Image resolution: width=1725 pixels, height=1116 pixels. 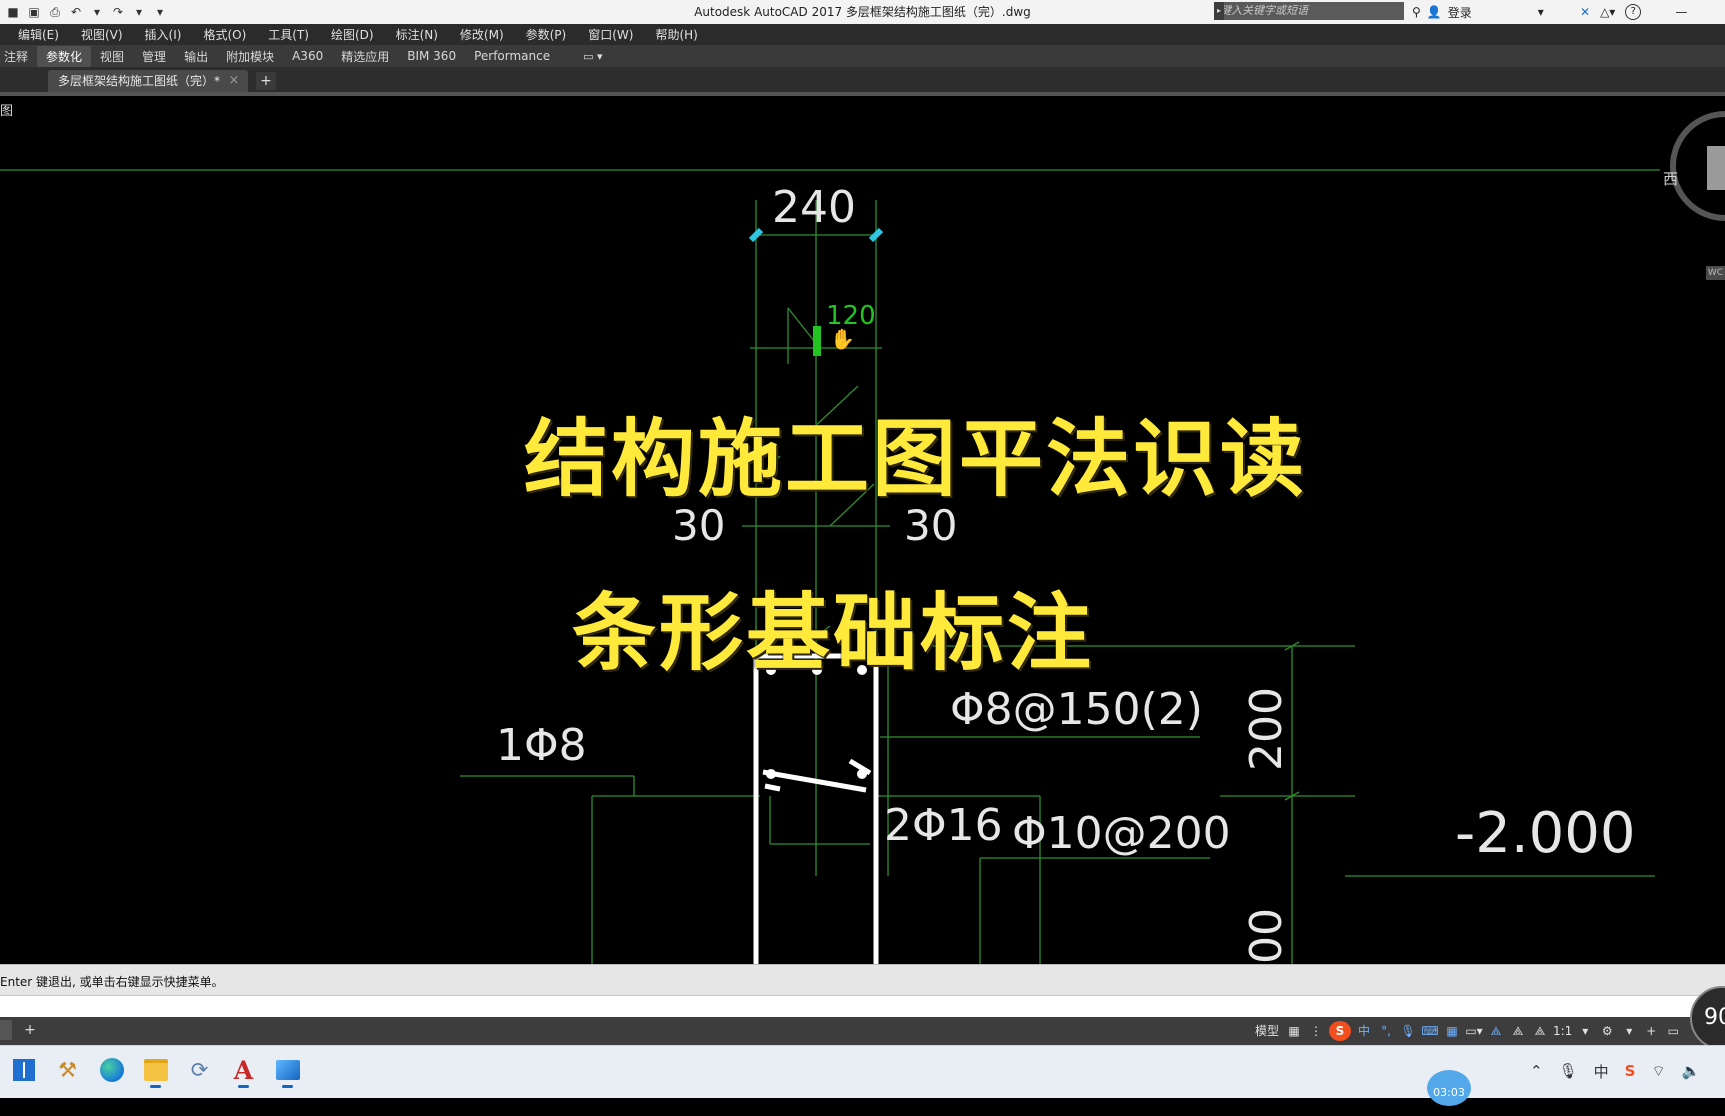 I want to click on quick-access-toolbar: ■ ▣ ⎙ ↶ ▾ ↷ ▾ ▾, so click(x=84, y=12).